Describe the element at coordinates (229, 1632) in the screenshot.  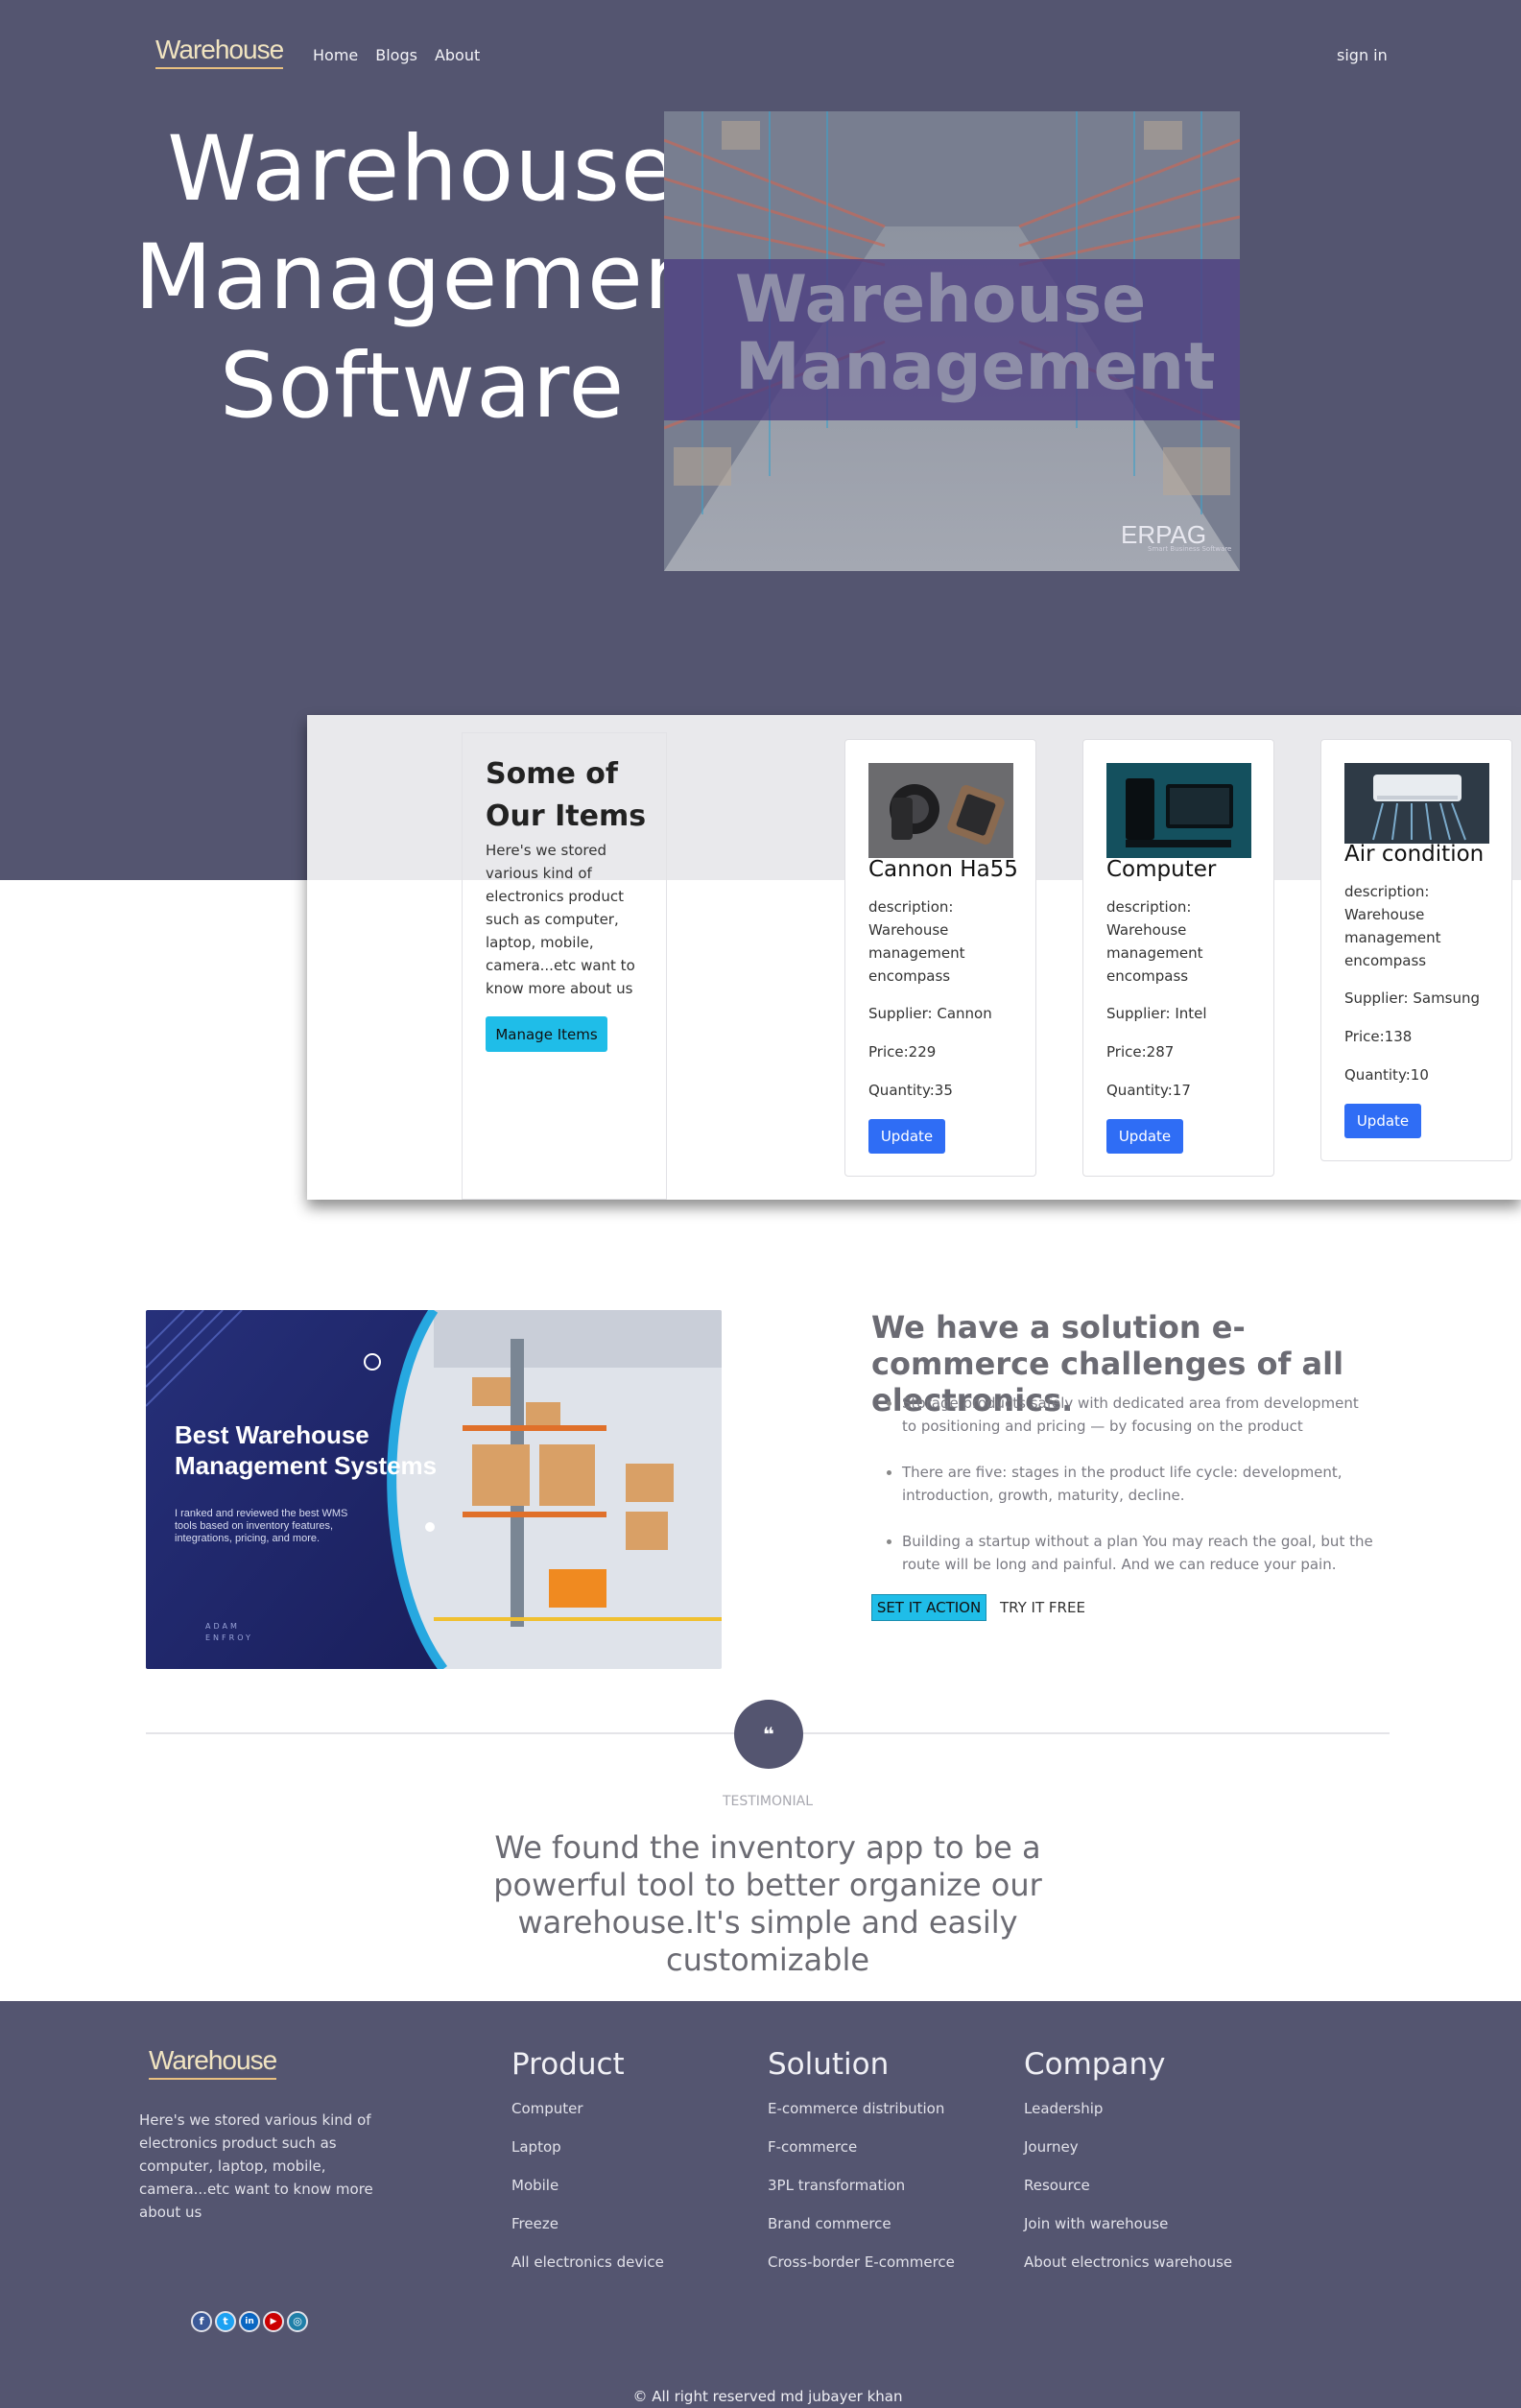
I see `wms-image-brand: ADAM ENFROY` at that location.